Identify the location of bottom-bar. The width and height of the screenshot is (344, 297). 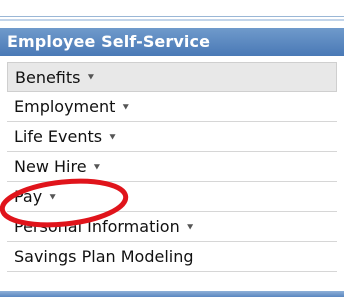
(172, 294).